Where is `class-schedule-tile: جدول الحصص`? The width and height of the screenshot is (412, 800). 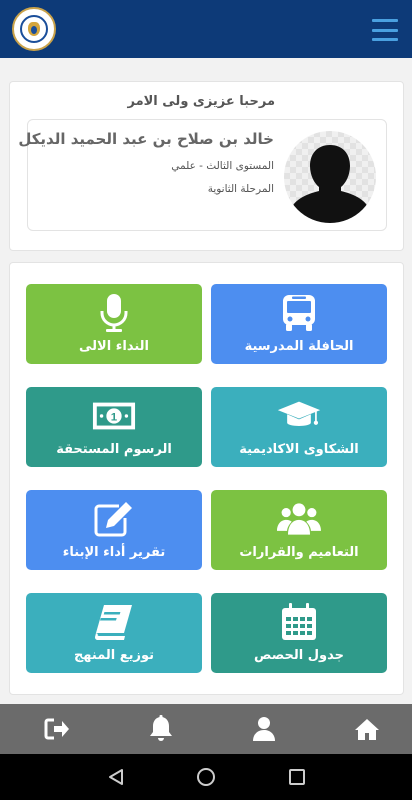
class-schedule-tile: جدول الحصص is located at coordinates (299, 633).